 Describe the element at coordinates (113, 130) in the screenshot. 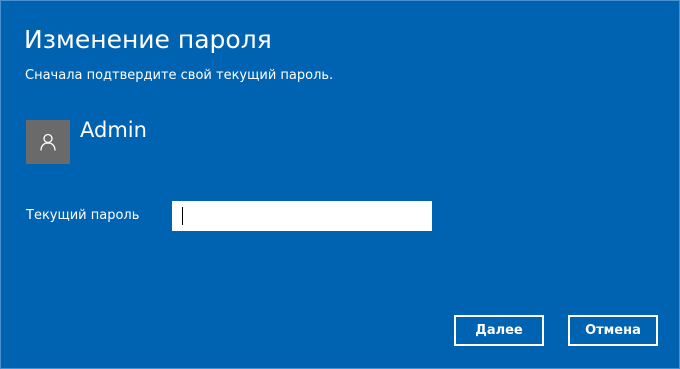

I see `user-name: Admin` at that location.